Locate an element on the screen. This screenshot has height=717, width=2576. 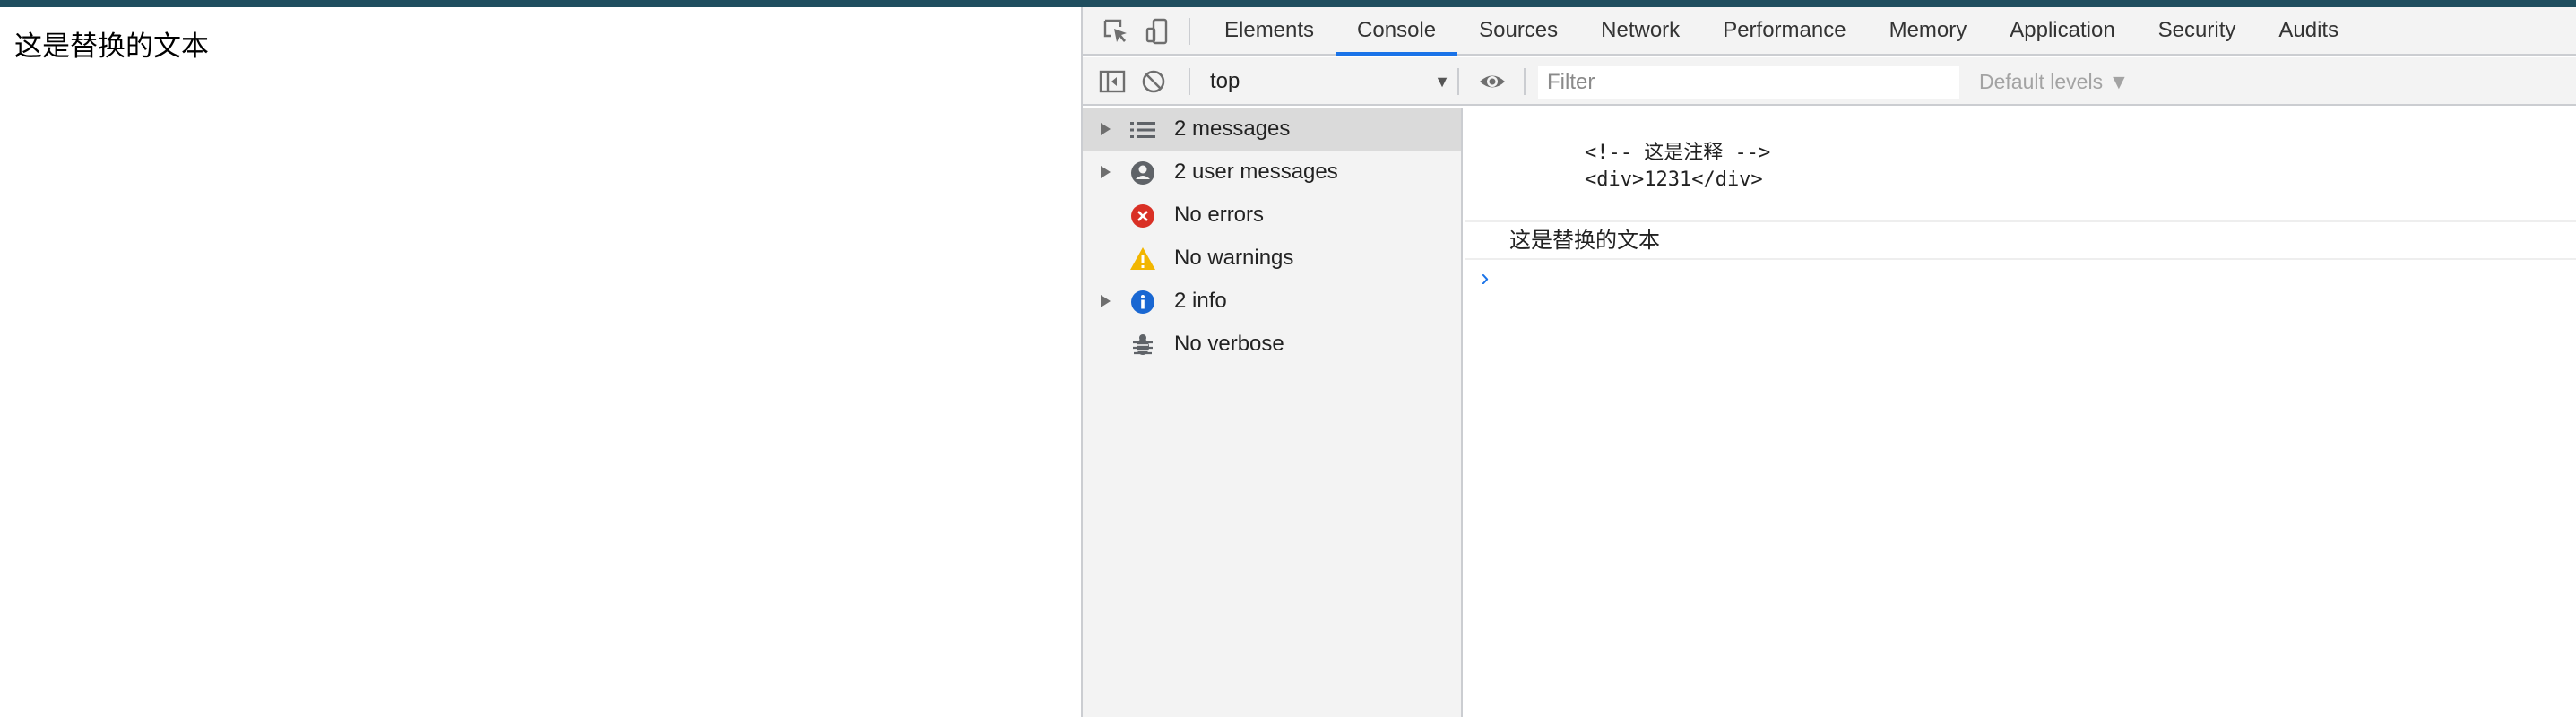
error-icon is located at coordinates (1142, 216).